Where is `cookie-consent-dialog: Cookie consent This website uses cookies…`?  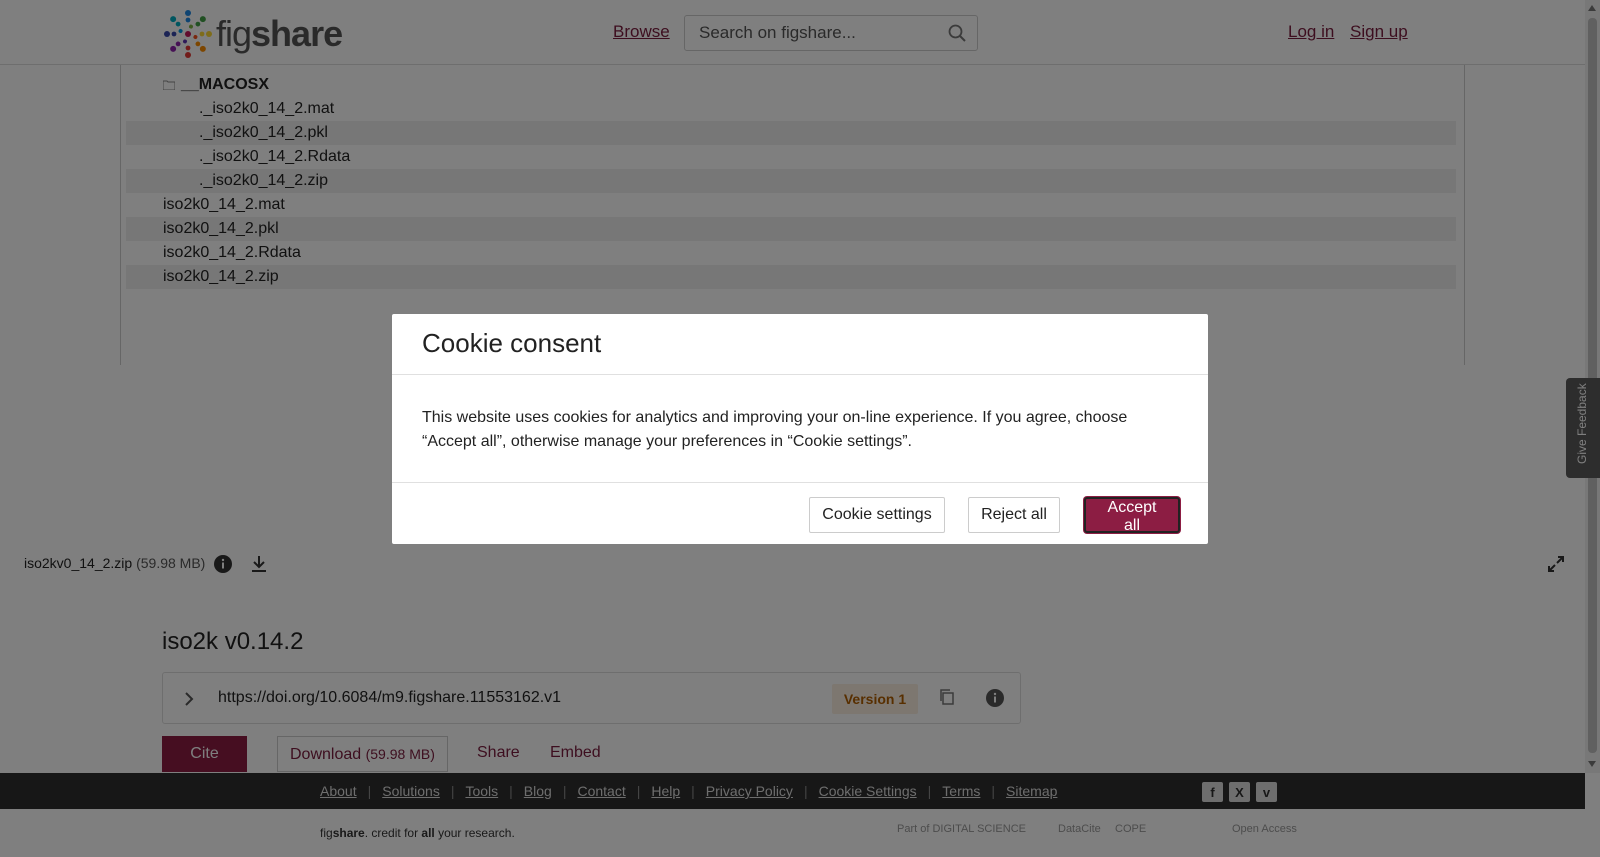 cookie-consent-dialog: Cookie consent This website uses cookies… is located at coordinates (800, 429).